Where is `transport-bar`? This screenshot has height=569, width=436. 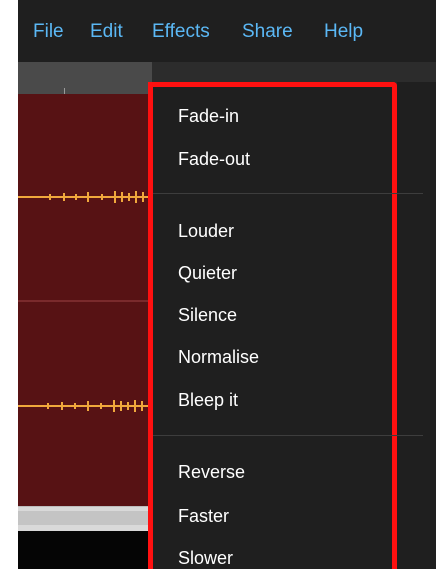 transport-bar is located at coordinates (83, 550).